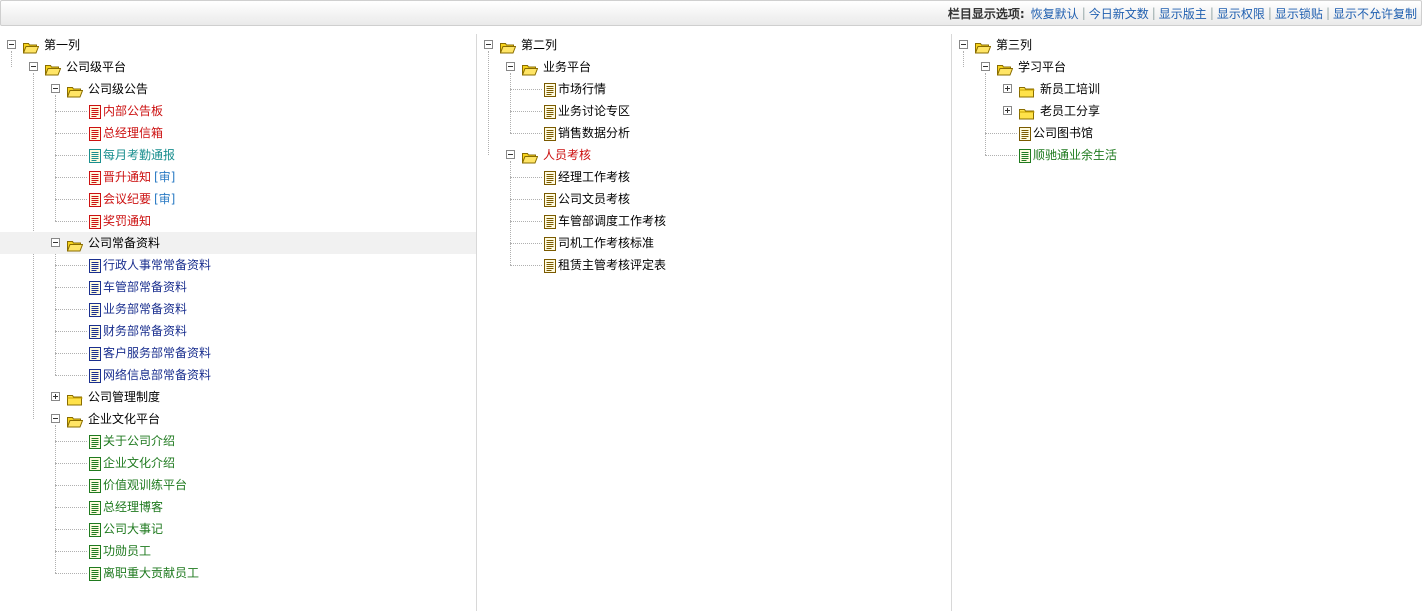  Describe the element at coordinates (1014, 45) in the screenshot. I see `tree-folder-label: 第三列` at that location.